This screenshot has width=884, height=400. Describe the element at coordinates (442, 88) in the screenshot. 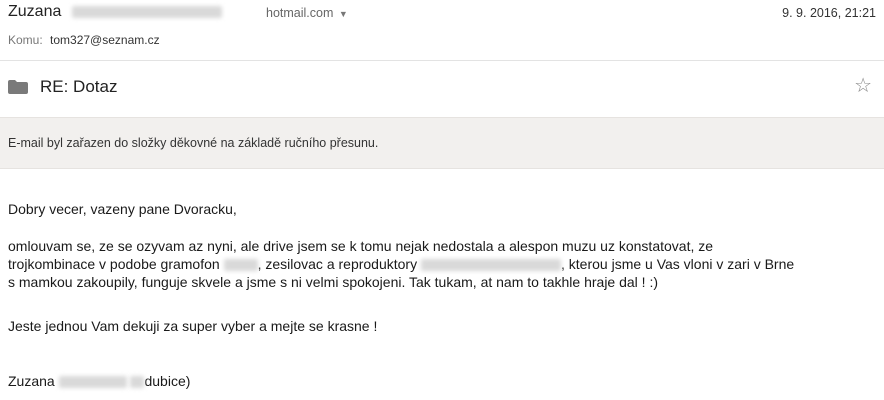

I see `subject-row: RE: Dotaz ☆` at that location.